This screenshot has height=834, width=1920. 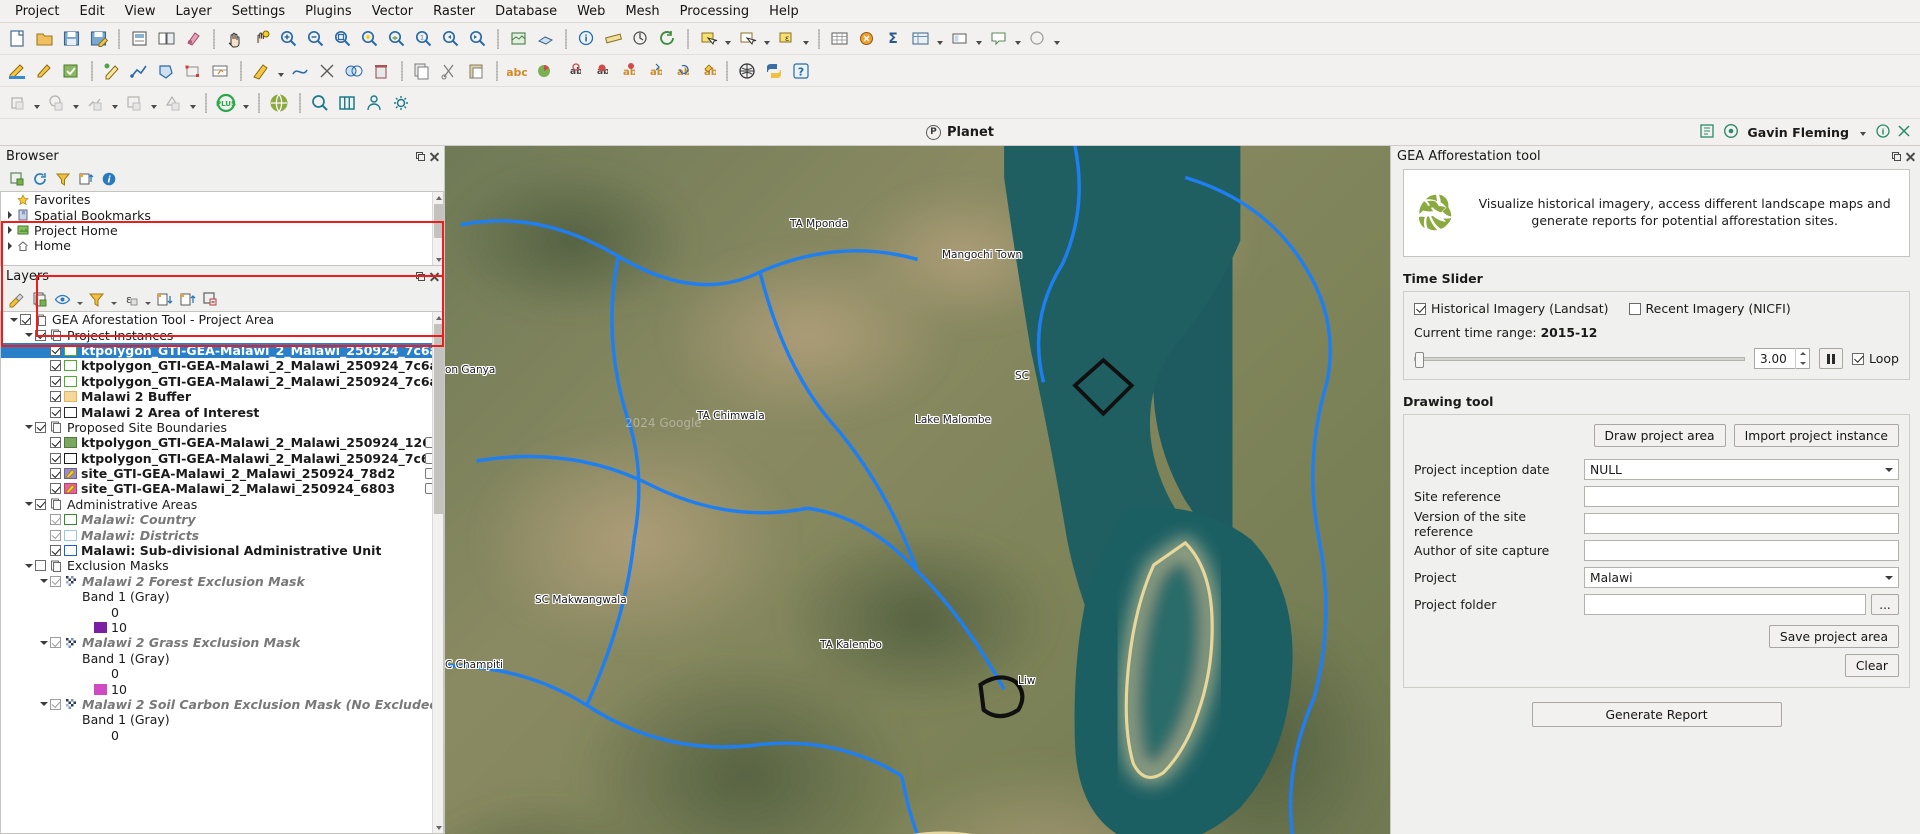 What do you see at coordinates (866, 39) in the screenshot?
I see `field-calculator-button` at bounding box center [866, 39].